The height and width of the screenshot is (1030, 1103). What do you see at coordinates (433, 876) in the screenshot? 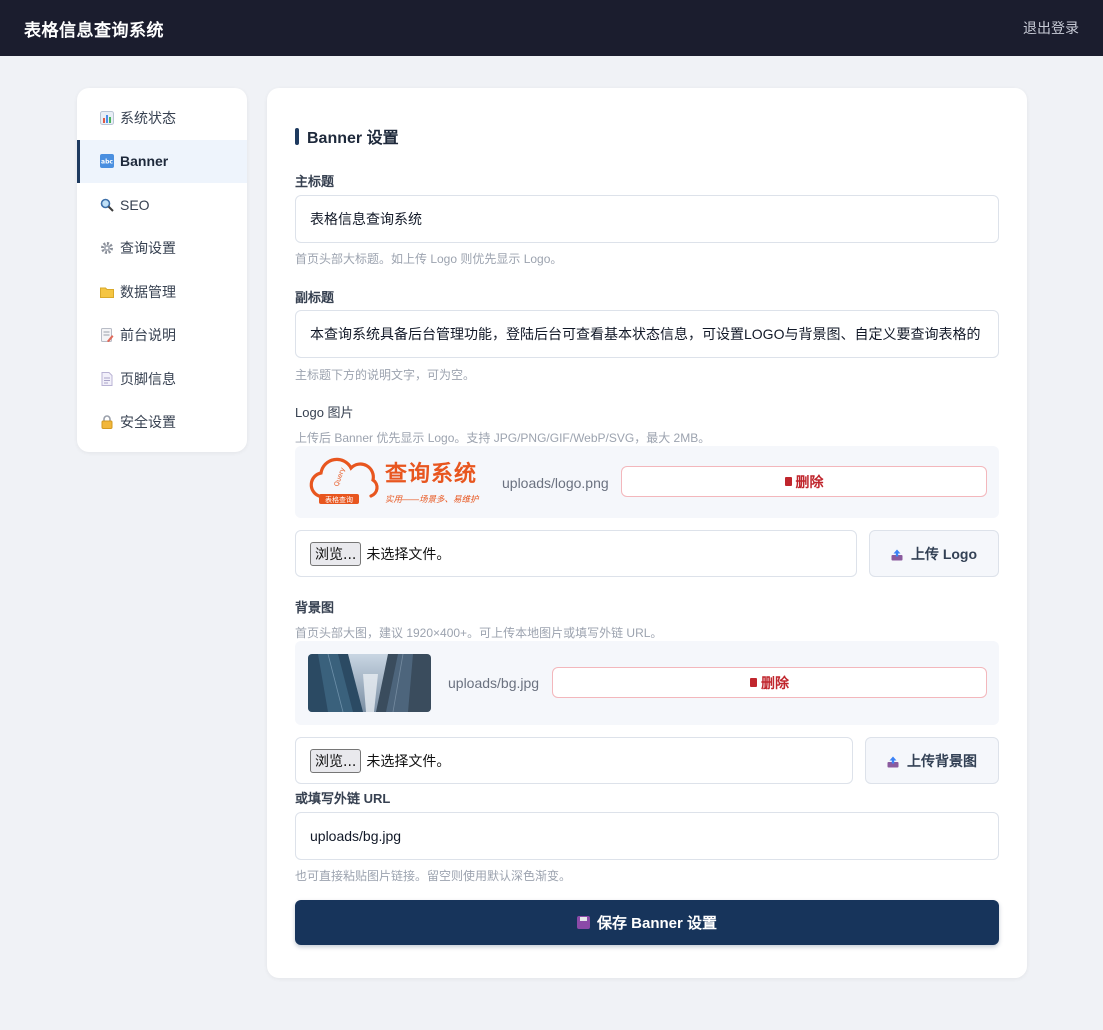
I see `url-field-hint: 也可直接粘贴图片链接。留空则使用默认深色渐变。` at bounding box center [433, 876].